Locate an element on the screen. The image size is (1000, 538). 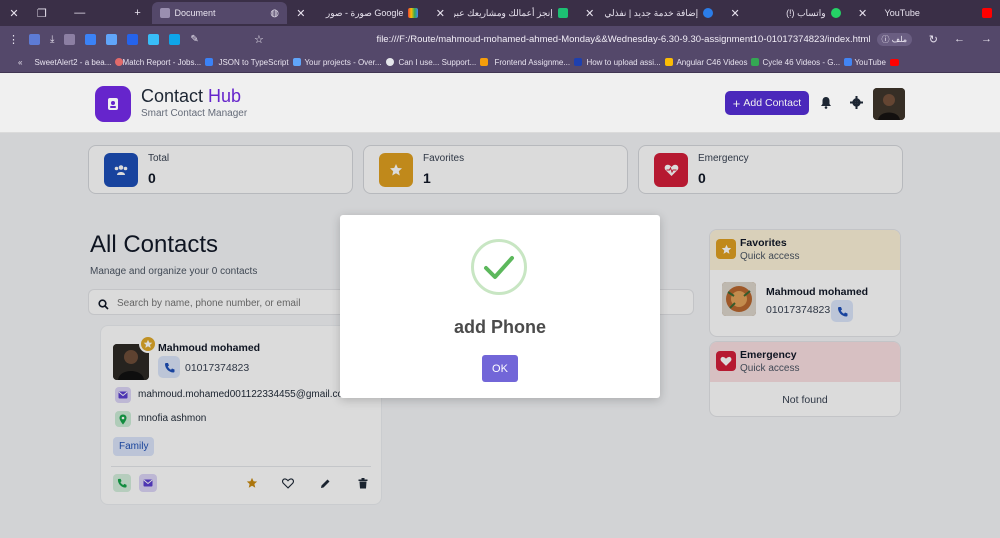
new-tab-icon: + is located at coordinates (138, 13).